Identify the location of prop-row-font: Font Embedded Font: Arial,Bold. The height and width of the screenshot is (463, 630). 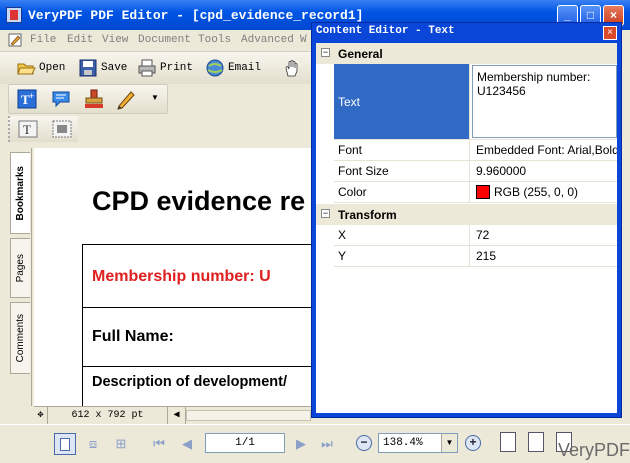
(475, 150).